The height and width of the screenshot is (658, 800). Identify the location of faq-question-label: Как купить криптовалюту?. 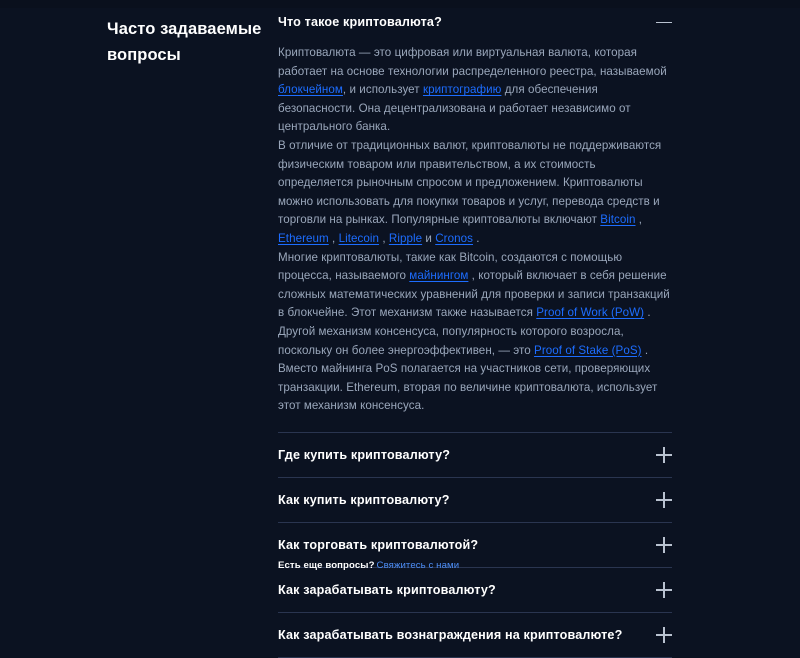
(364, 499).